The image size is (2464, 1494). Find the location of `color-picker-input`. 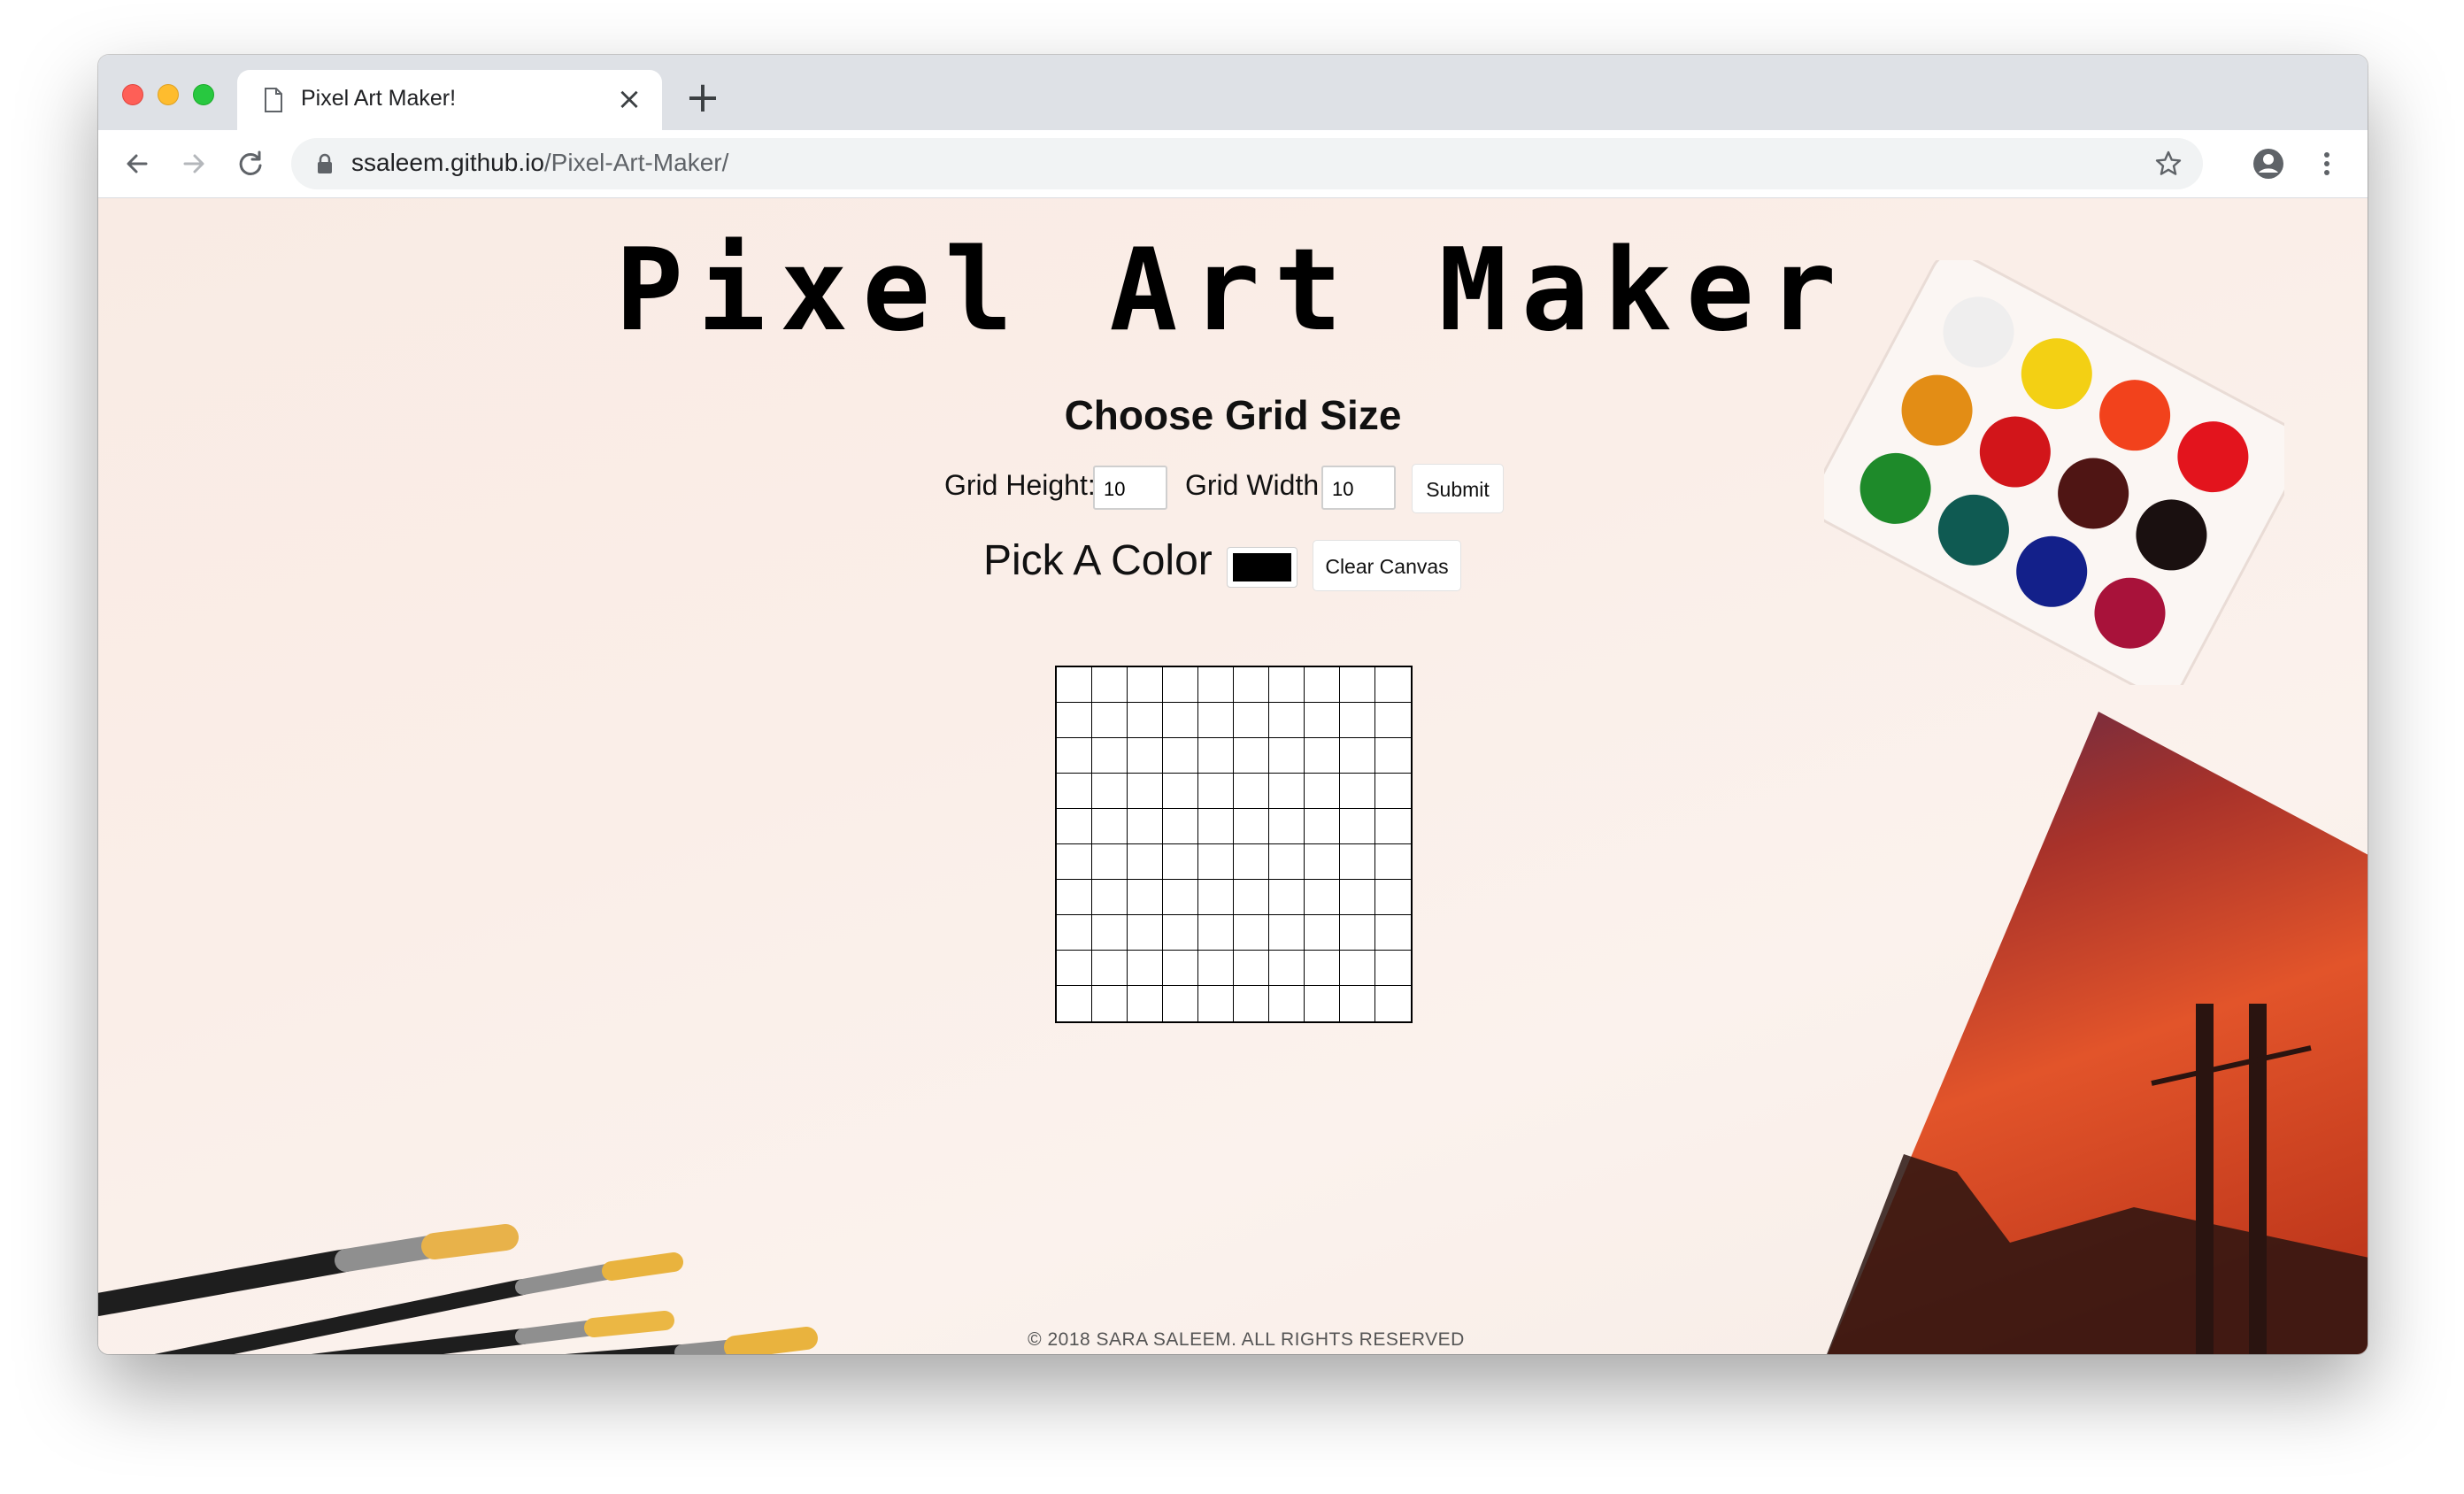

color-picker-input is located at coordinates (1262, 567).